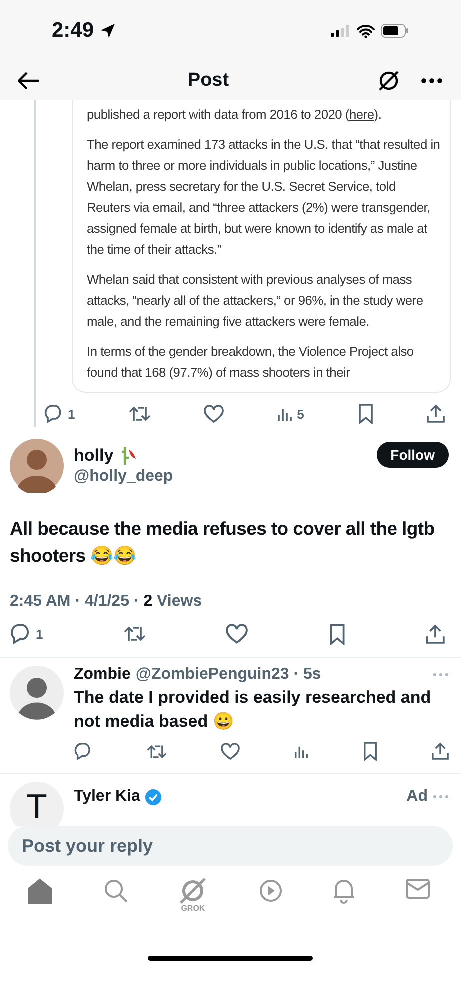  I want to click on clock-time: 2:49, so click(73, 31).